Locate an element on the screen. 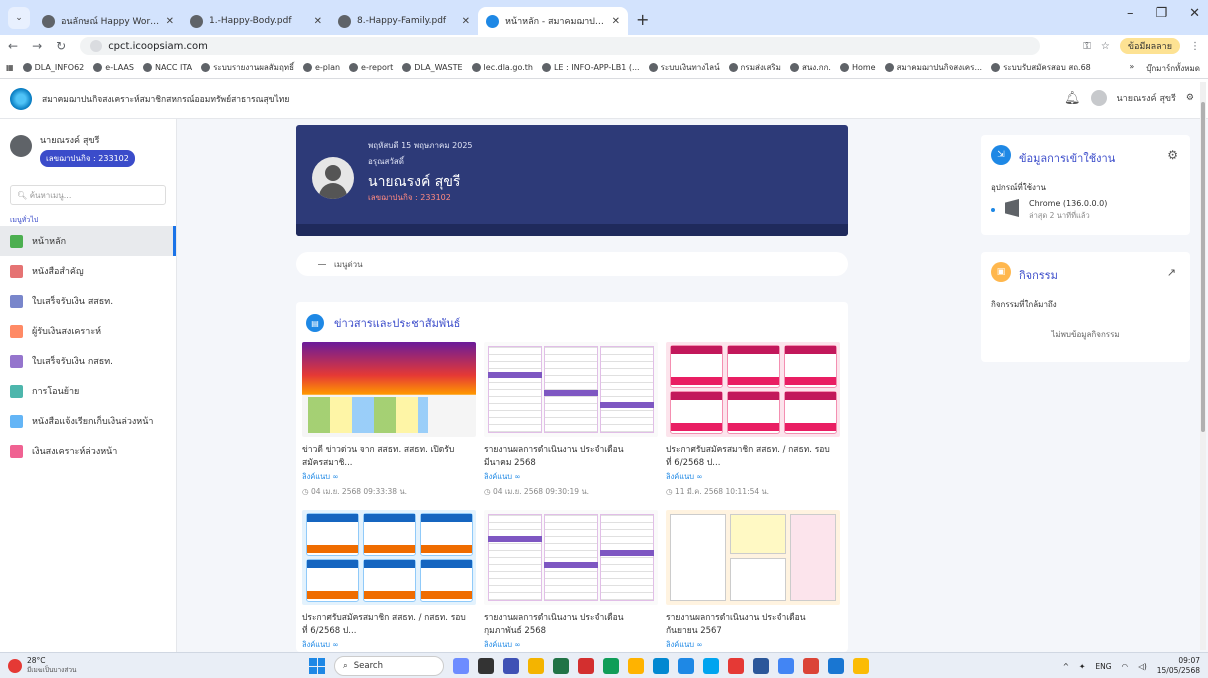  bookmark-item: ระบบเงินทางไลน์ is located at coordinates (684, 67).